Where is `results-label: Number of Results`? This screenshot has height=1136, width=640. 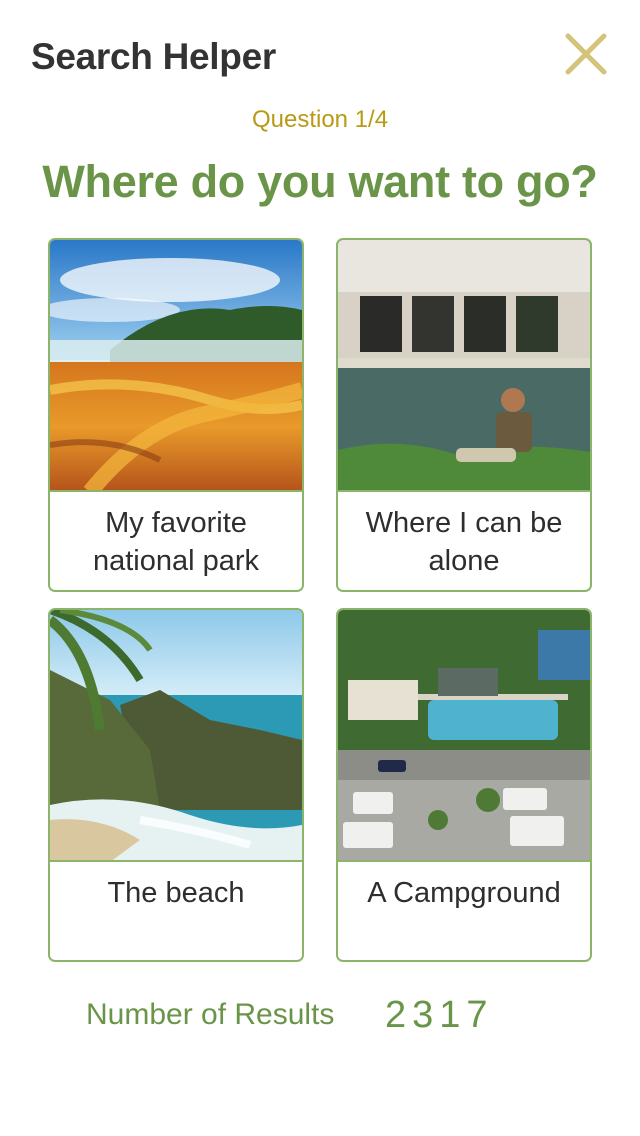
results-label: Number of Results is located at coordinates (210, 1014).